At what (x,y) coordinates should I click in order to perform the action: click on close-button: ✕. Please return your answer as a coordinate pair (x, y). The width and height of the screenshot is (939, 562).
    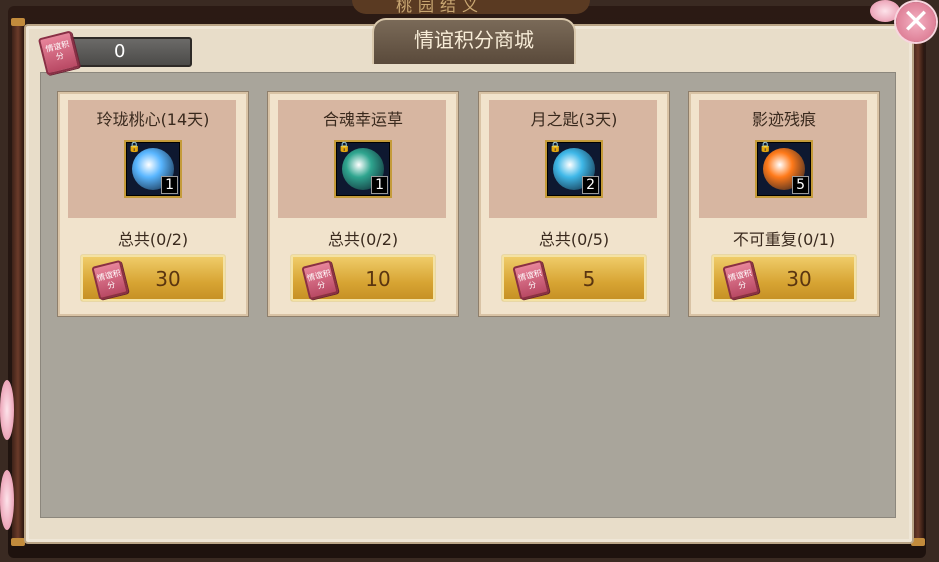
    Looking at the image, I should click on (916, 22).